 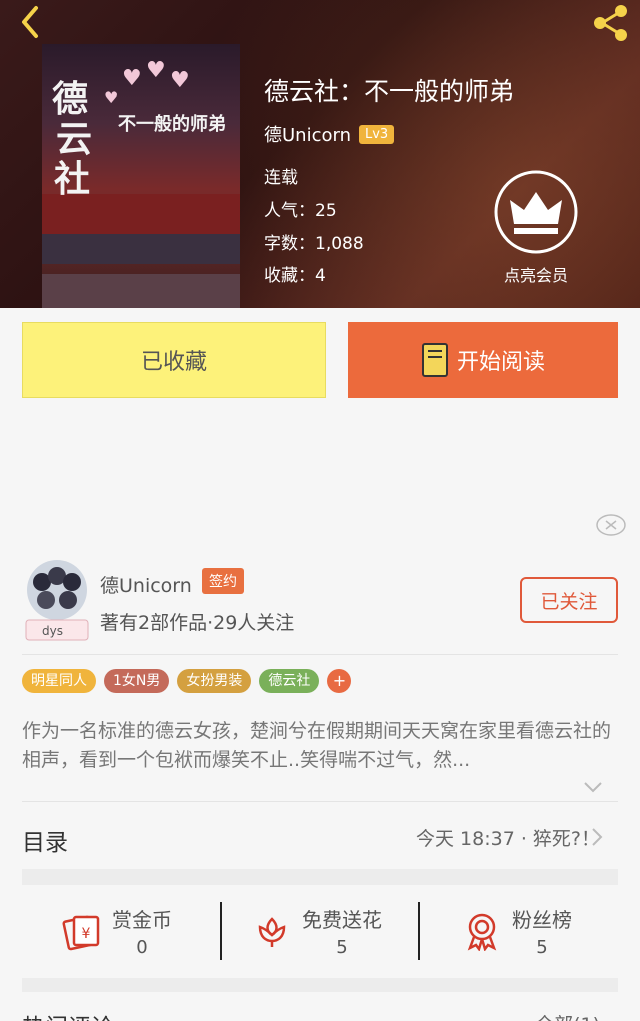 I want to click on author-card-name: 德Unicorn, so click(x=146, y=584).